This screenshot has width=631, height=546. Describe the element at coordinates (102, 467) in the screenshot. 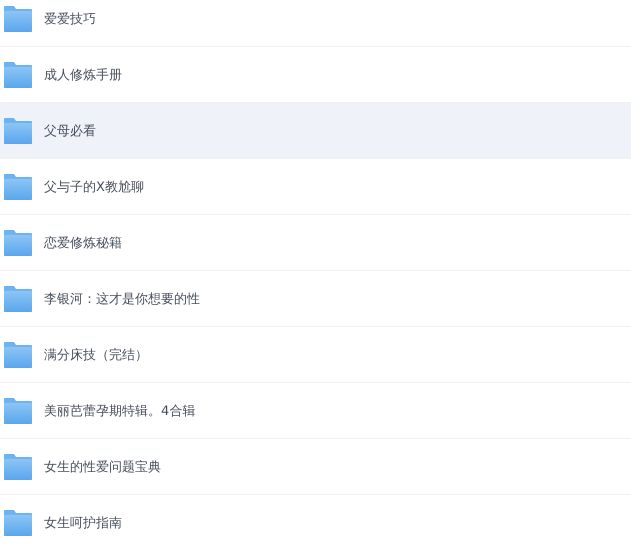

I see `folder-name: 女生的性爱问题宝典` at that location.